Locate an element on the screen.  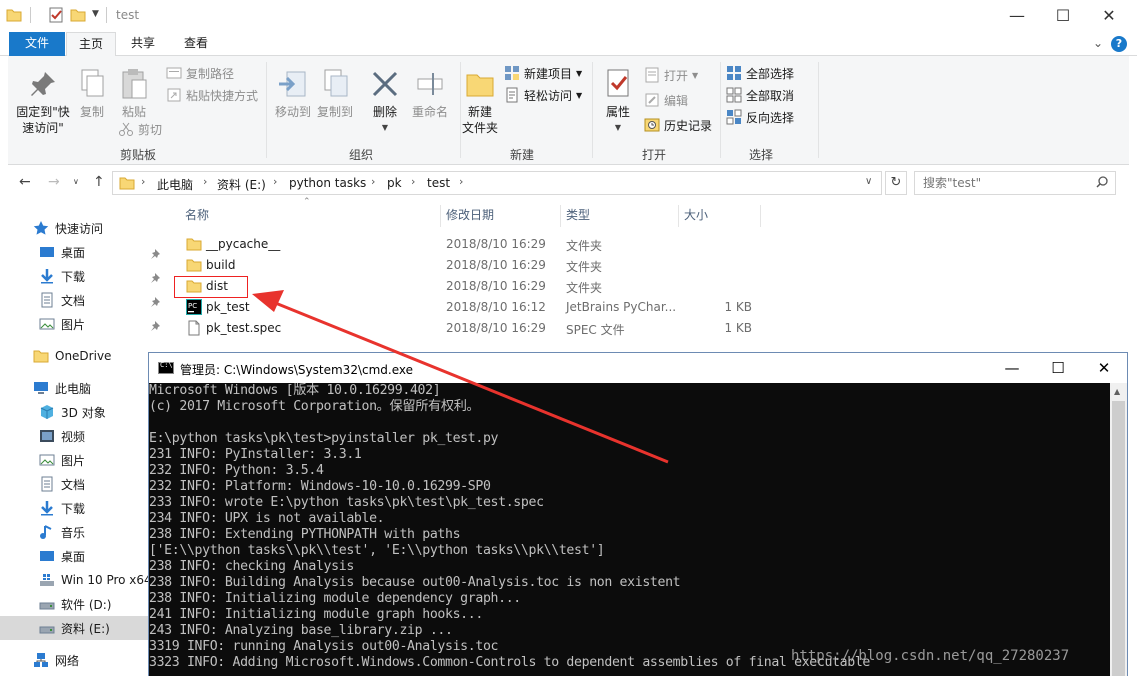
pin-to-quick-access-button: 固定到"快 速访问" is located at coordinates (43, 102).